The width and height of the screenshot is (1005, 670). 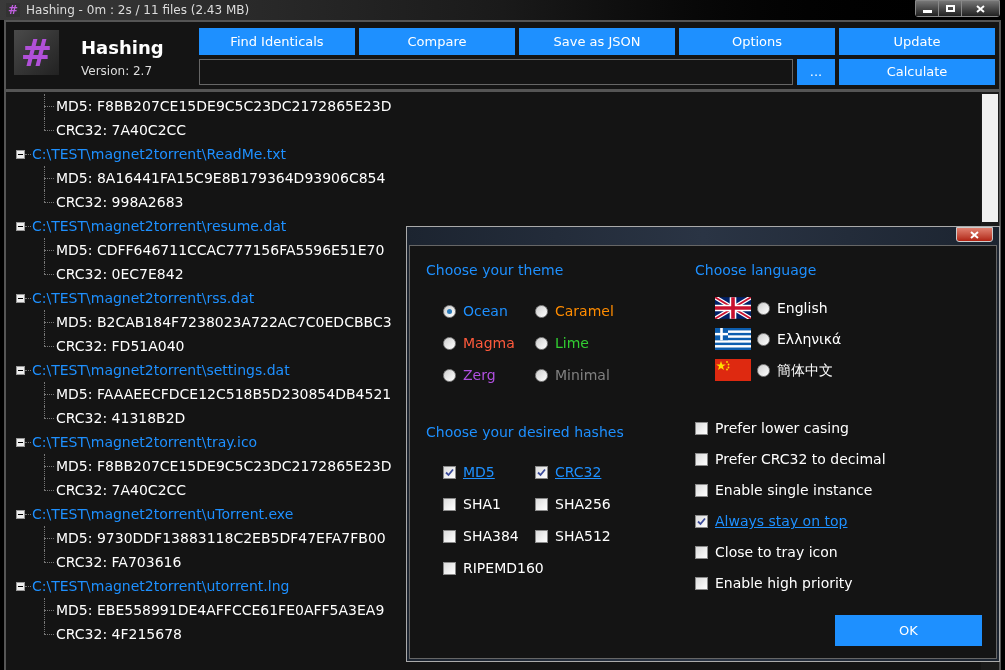 I want to click on uk-flag-icon, so click(x=733, y=308).